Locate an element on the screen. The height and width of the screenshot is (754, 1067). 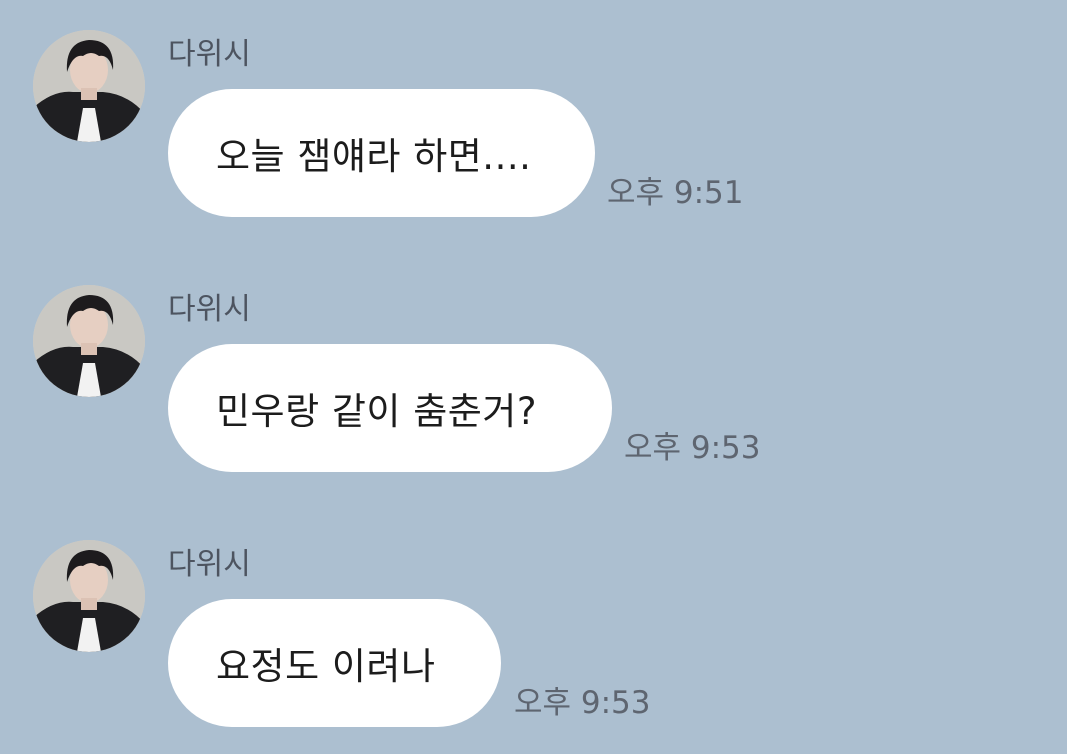
message-bubble: 민우랑 같이 춤춘거? is located at coordinates (390, 408).